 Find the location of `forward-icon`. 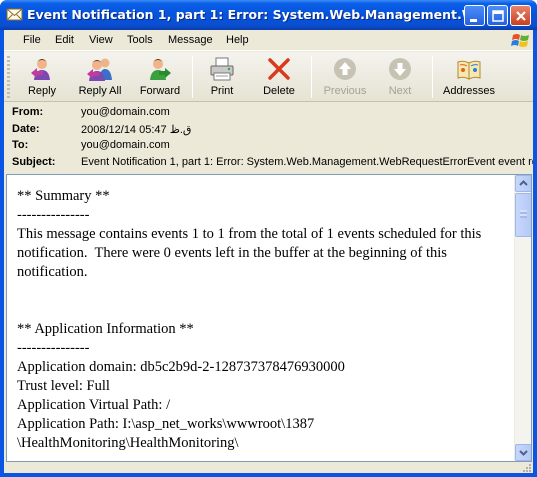

forward-icon is located at coordinates (160, 69).